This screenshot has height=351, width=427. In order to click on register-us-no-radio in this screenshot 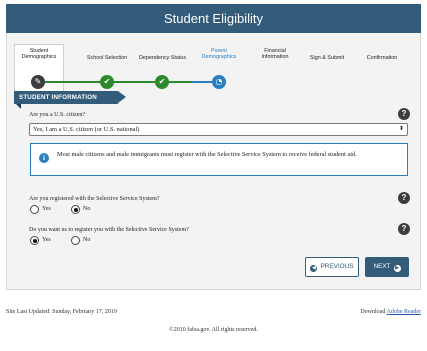, I will do `click(75, 240)`.